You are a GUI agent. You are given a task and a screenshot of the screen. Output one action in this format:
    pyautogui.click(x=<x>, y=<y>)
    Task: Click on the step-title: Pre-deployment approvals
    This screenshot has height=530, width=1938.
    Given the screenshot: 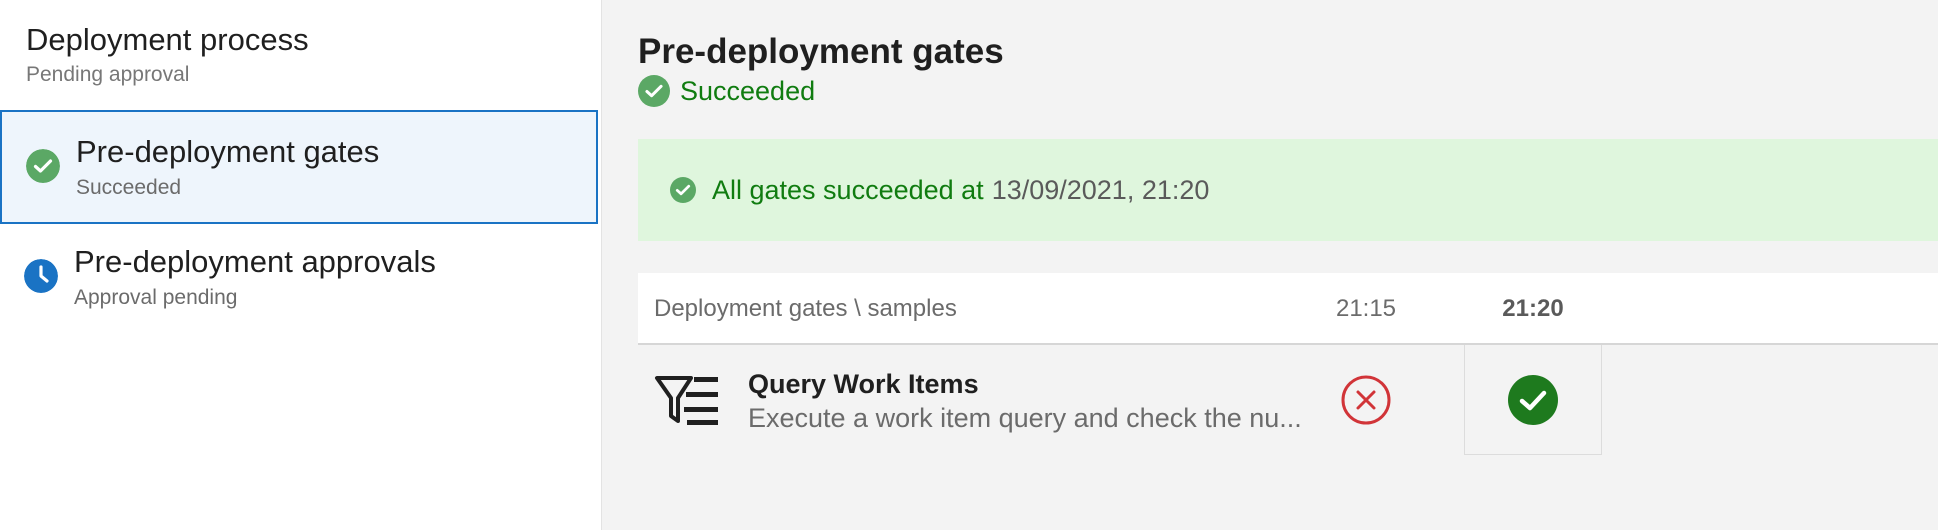 What is the action you would take?
    pyautogui.click(x=255, y=261)
    